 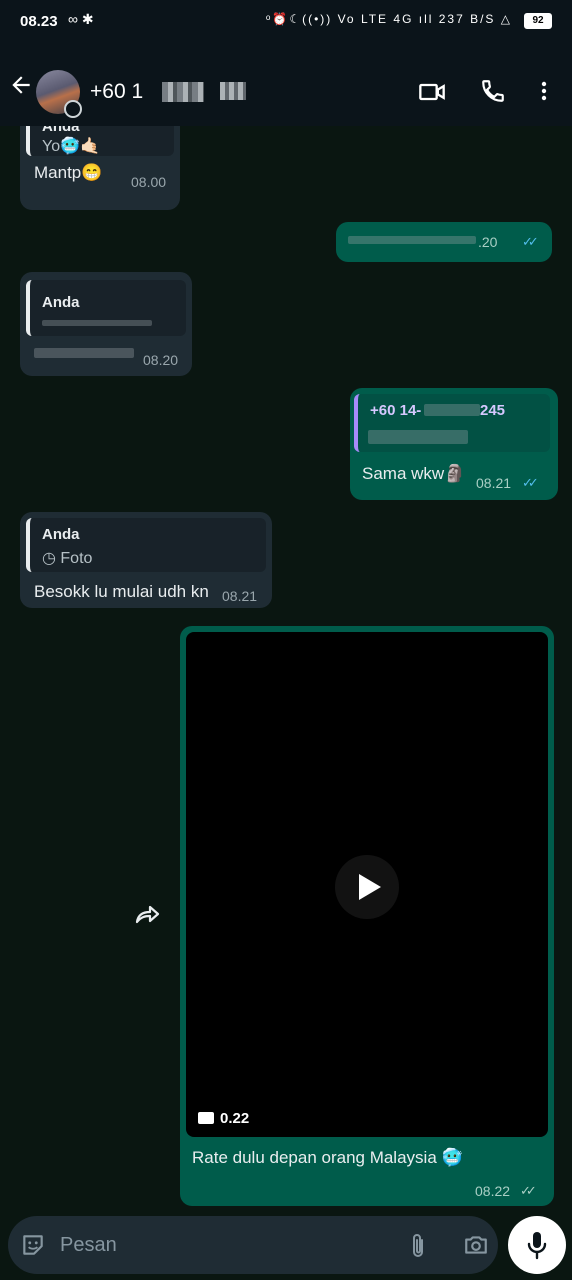 What do you see at coordinates (121, 591) in the screenshot?
I see `message-text: Besokk lu mulai udh kn` at bounding box center [121, 591].